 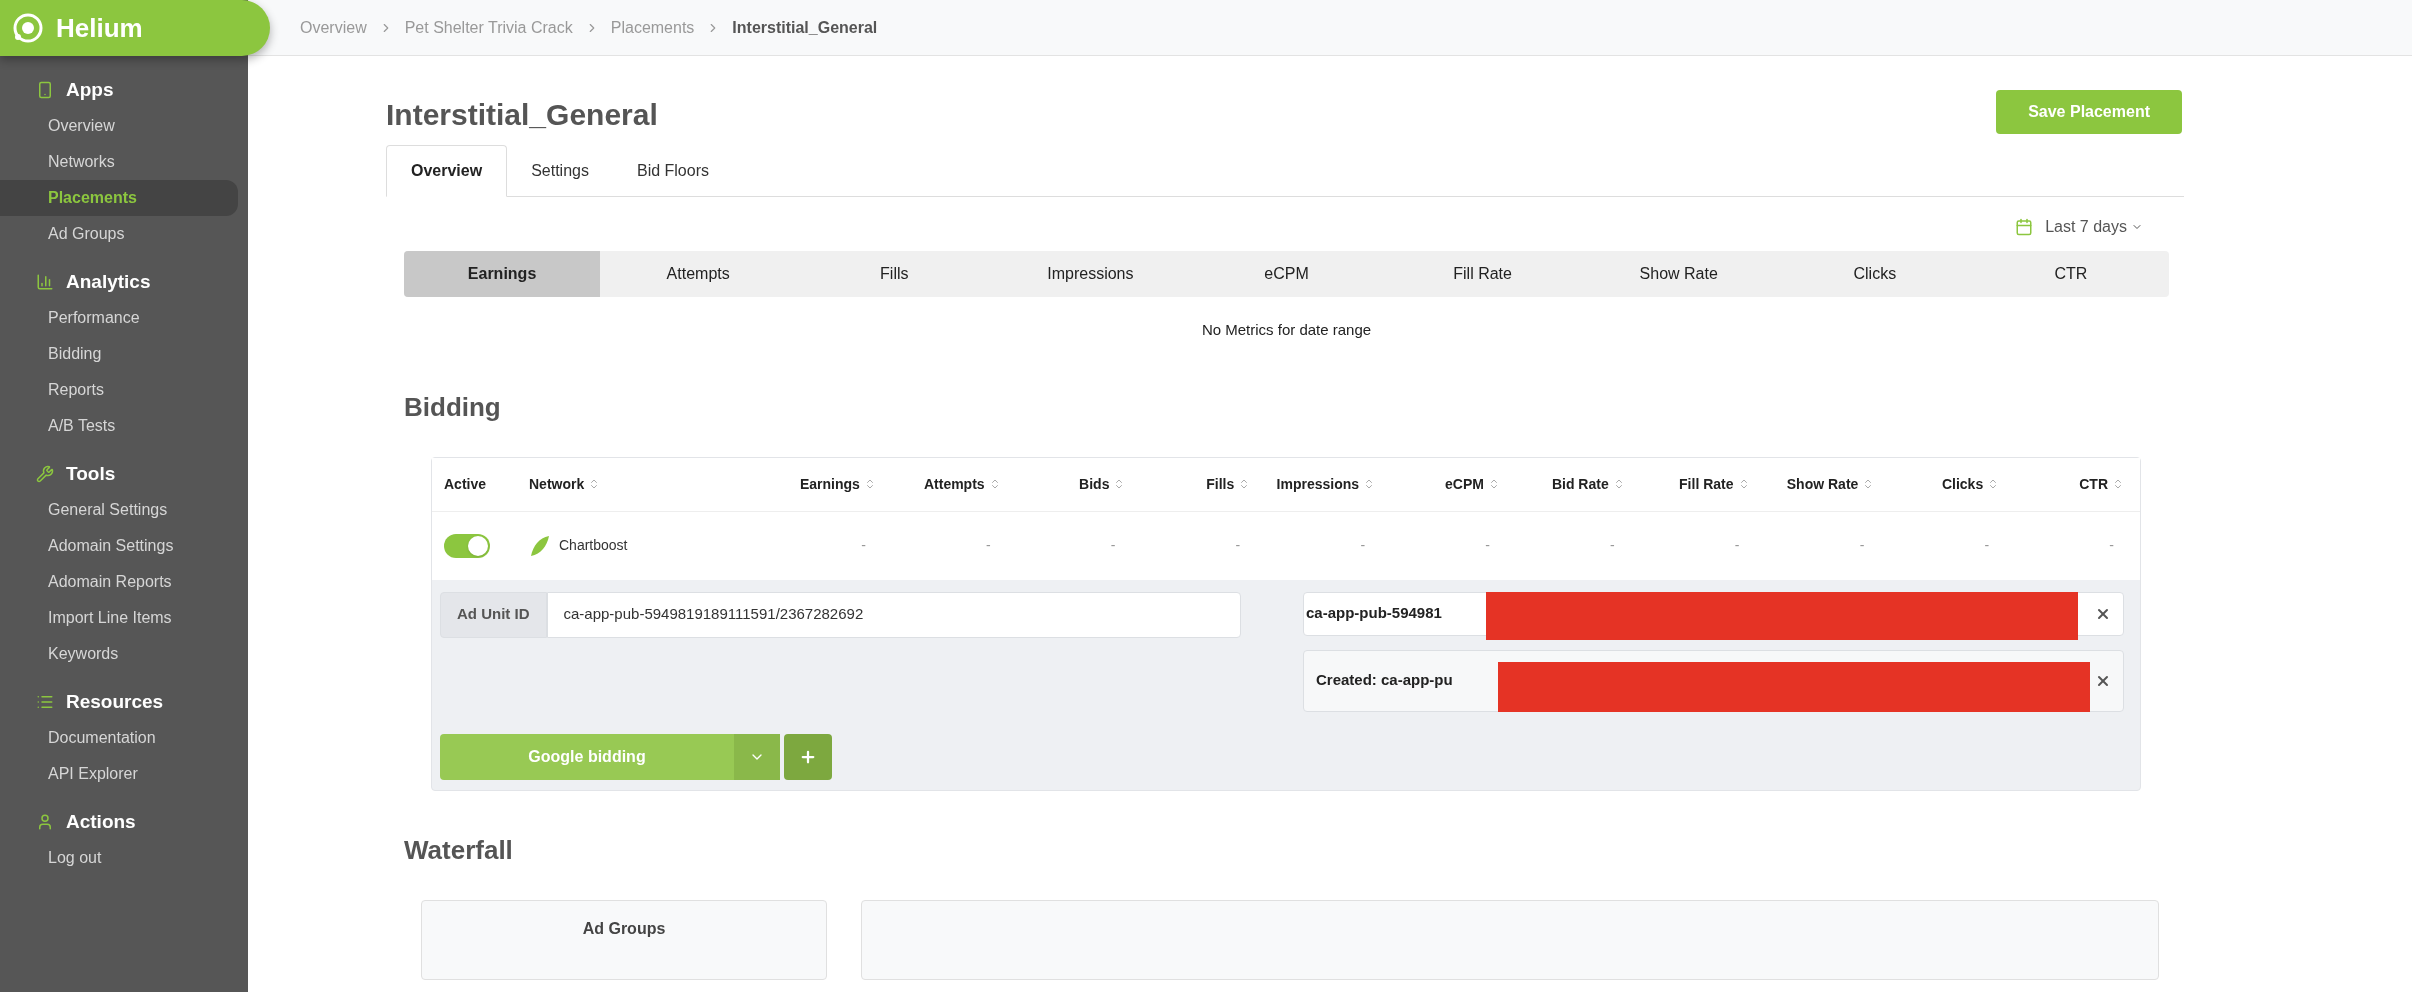 What do you see at coordinates (557, 484) in the screenshot?
I see `column-header: Network` at bounding box center [557, 484].